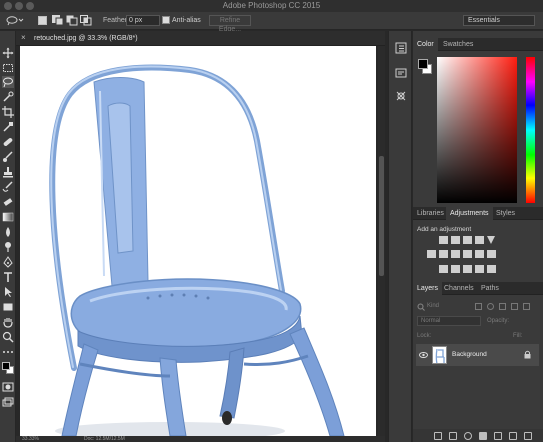  I want to click on filter-search-icon, so click(421, 307).